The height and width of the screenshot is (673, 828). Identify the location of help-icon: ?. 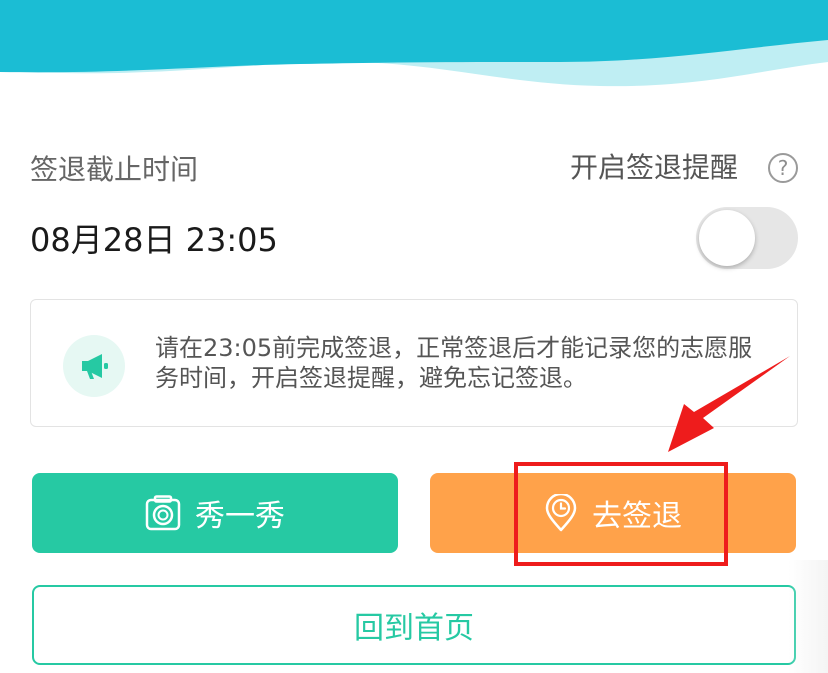
(783, 168).